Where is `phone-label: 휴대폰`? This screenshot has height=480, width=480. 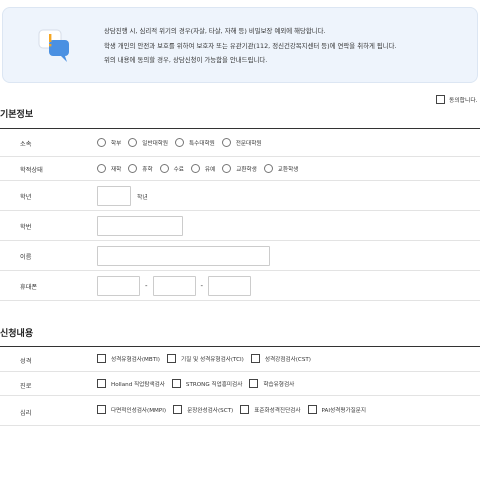
phone-label: 휴대폰 is located at coordinates (29, 287).